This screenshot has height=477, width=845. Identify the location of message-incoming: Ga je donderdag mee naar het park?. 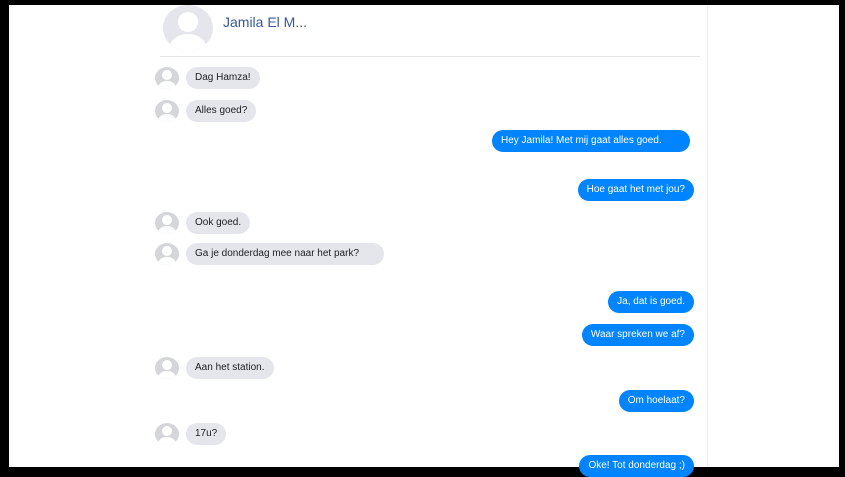
(269, 254).